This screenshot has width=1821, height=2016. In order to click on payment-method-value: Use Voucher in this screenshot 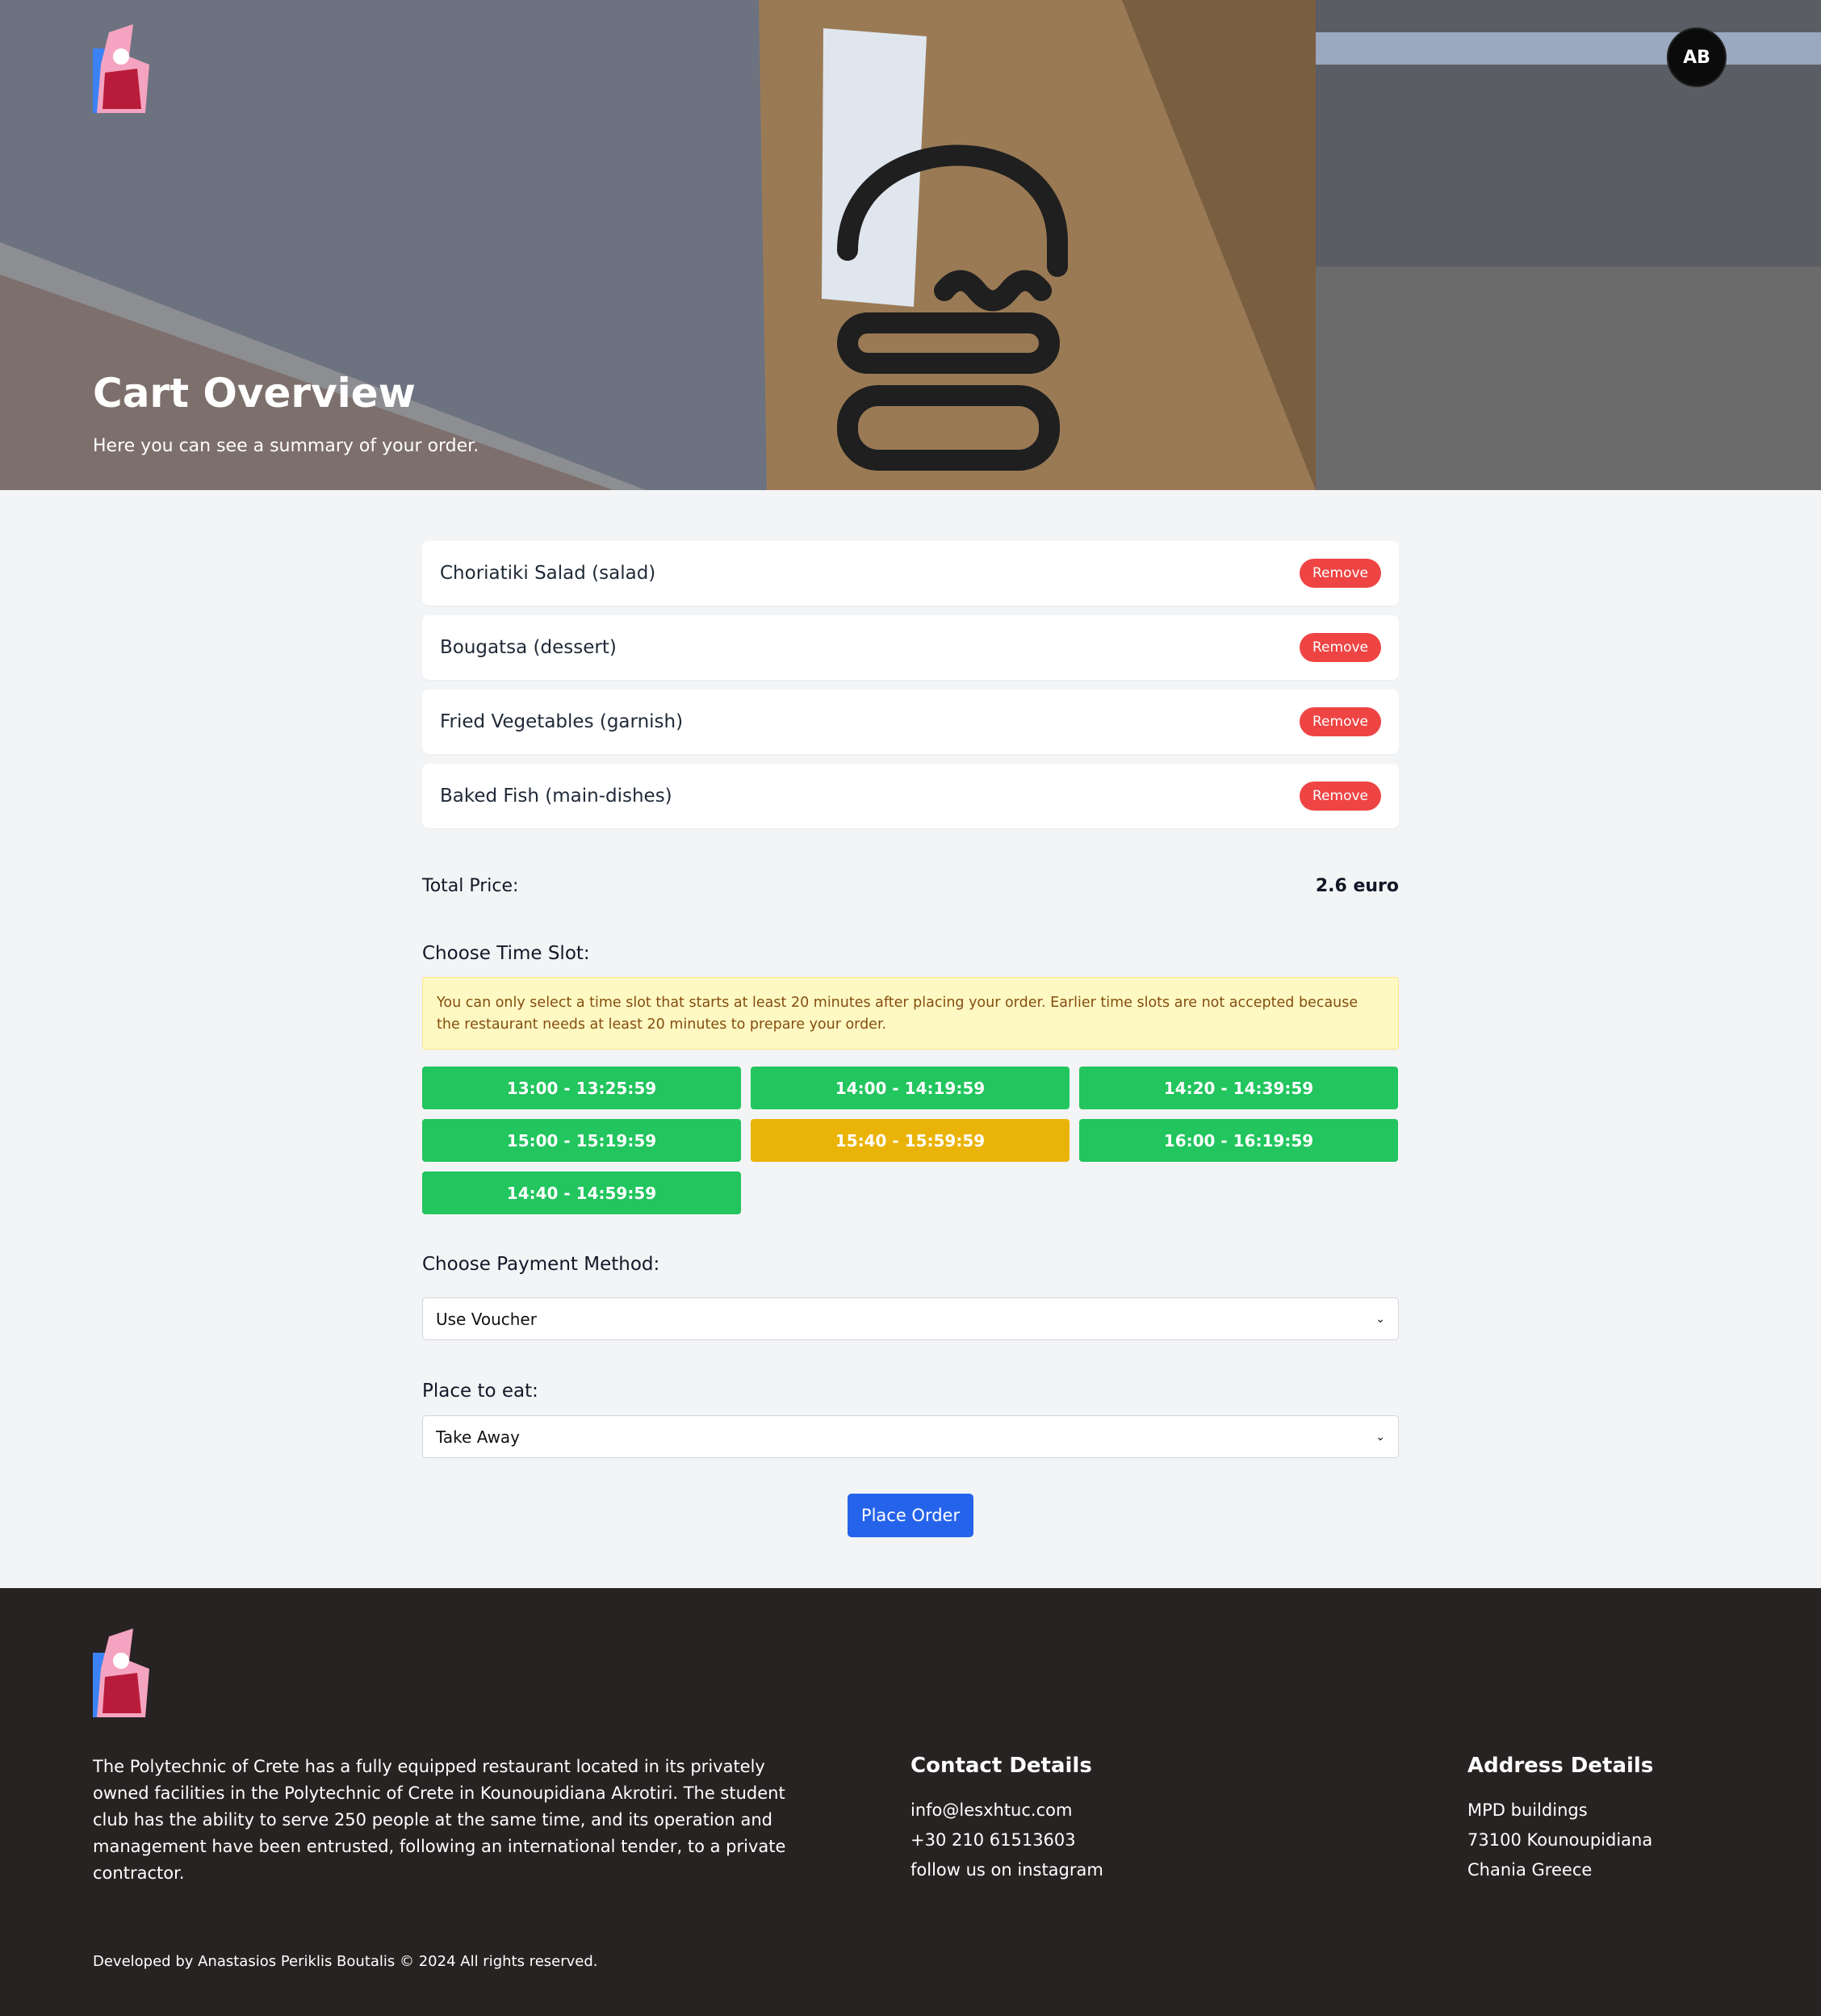, I will do `click(486, 1319)`.